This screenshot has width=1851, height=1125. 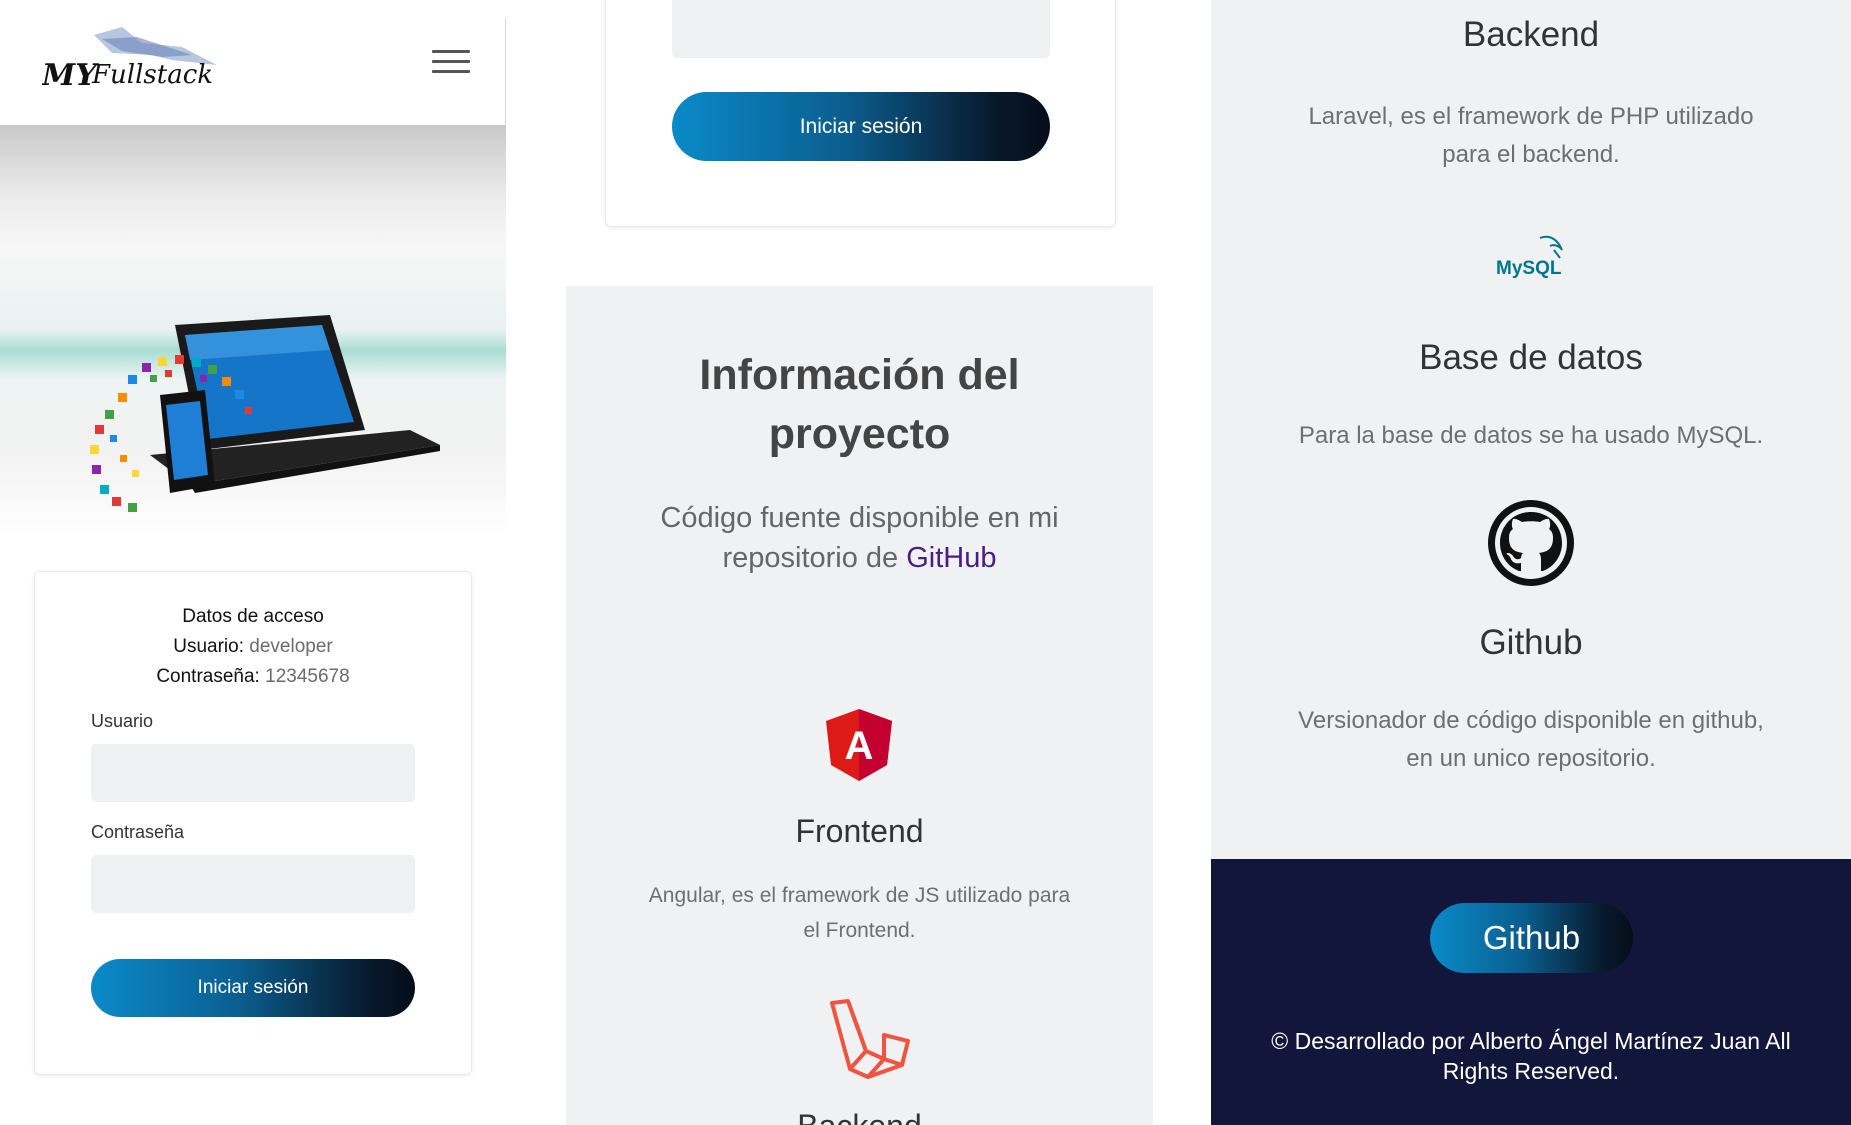 I want to click on angular-icon: A, so click(x=859, y=745).